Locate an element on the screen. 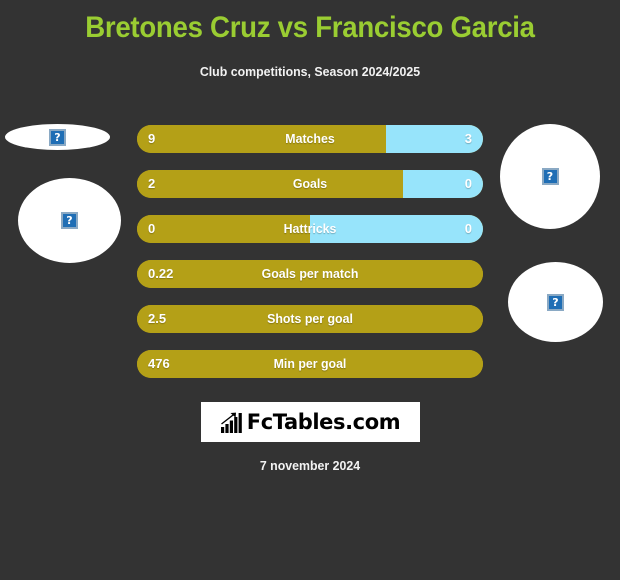 This screenshot has height=580, width=620. player-photo-left-top: ? is located at coordinates (57, 137).